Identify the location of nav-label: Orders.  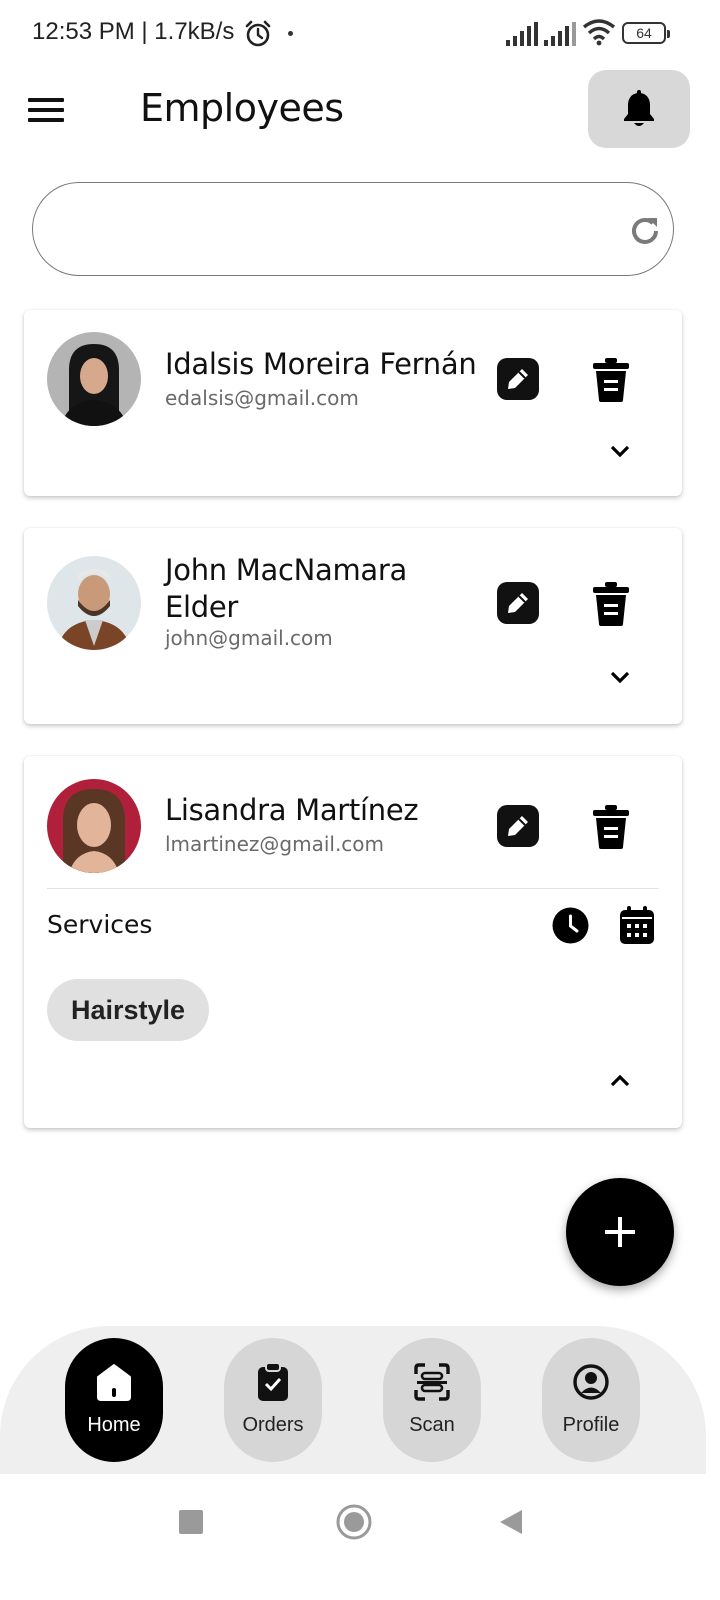
(273, 1425).